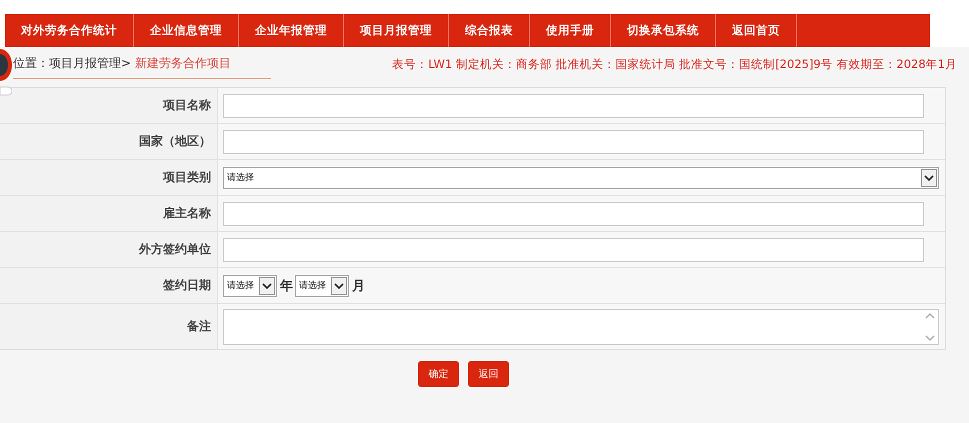  I want to click on breadcrumb-current: 新建劳务合作项目, so click(183, 63).